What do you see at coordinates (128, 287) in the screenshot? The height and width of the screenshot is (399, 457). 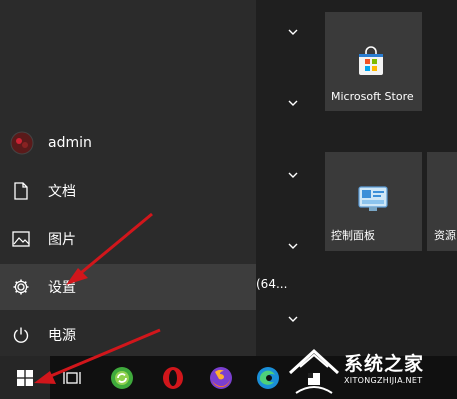 I see `nav-item-settings: 设置` at bounding box center [128, 287].